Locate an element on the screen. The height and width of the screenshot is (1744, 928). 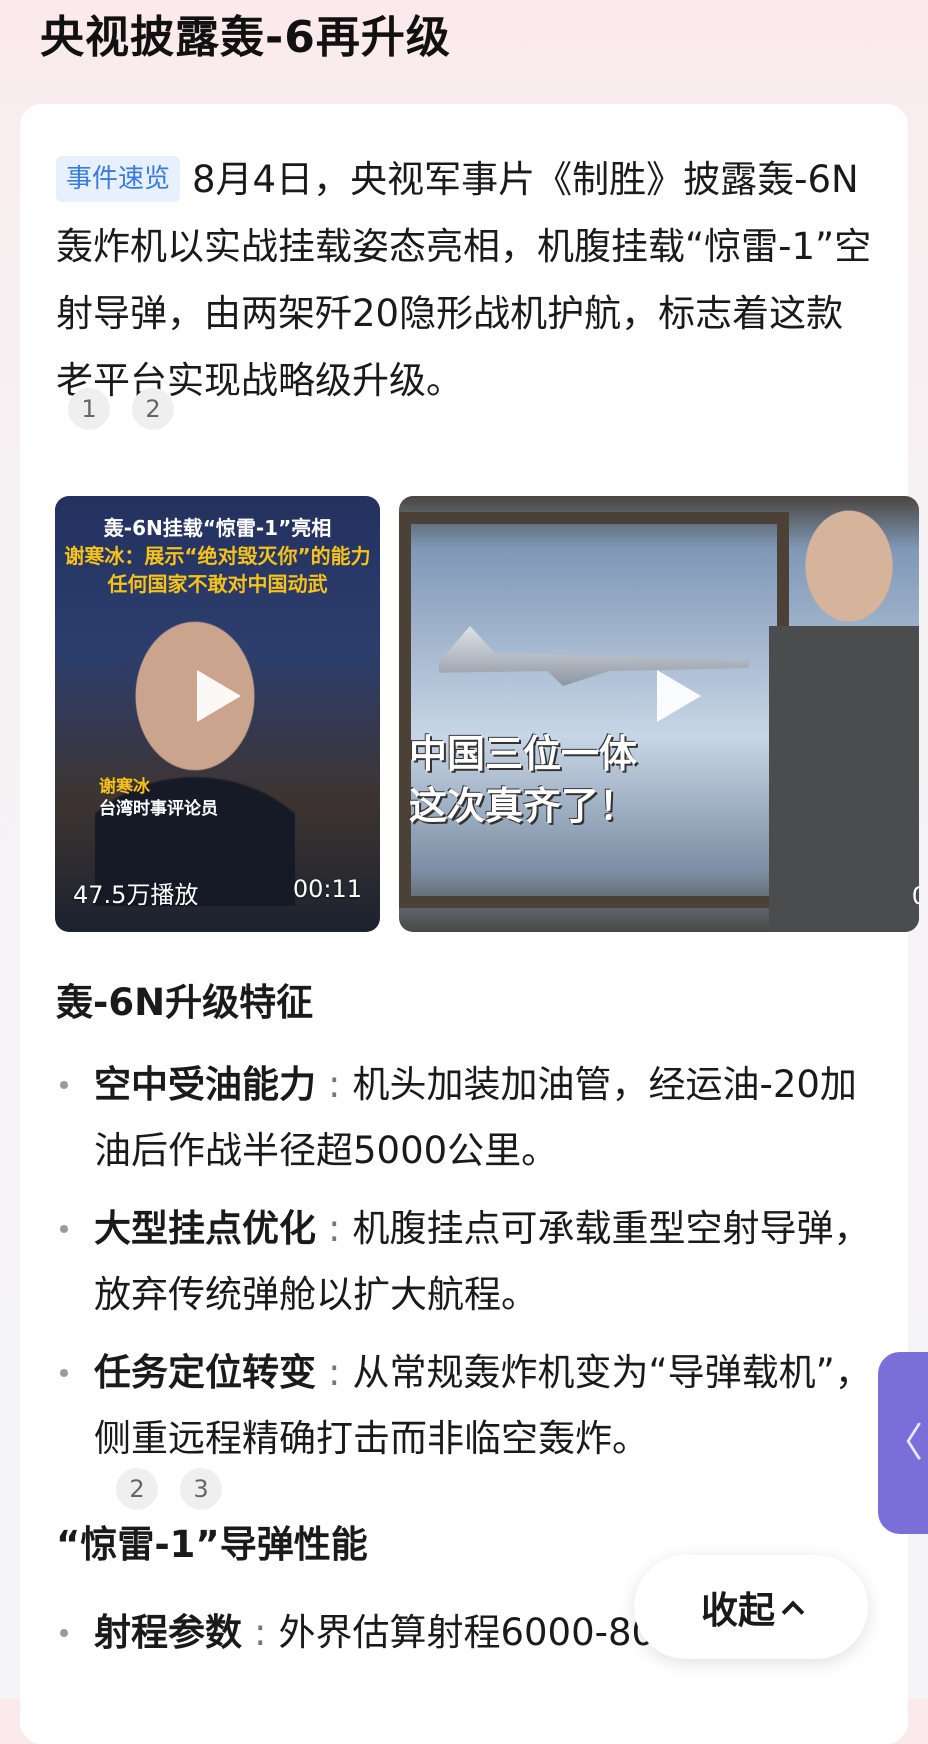
chevron-left-icon: 〈 is located at coordinates (903, 1443).